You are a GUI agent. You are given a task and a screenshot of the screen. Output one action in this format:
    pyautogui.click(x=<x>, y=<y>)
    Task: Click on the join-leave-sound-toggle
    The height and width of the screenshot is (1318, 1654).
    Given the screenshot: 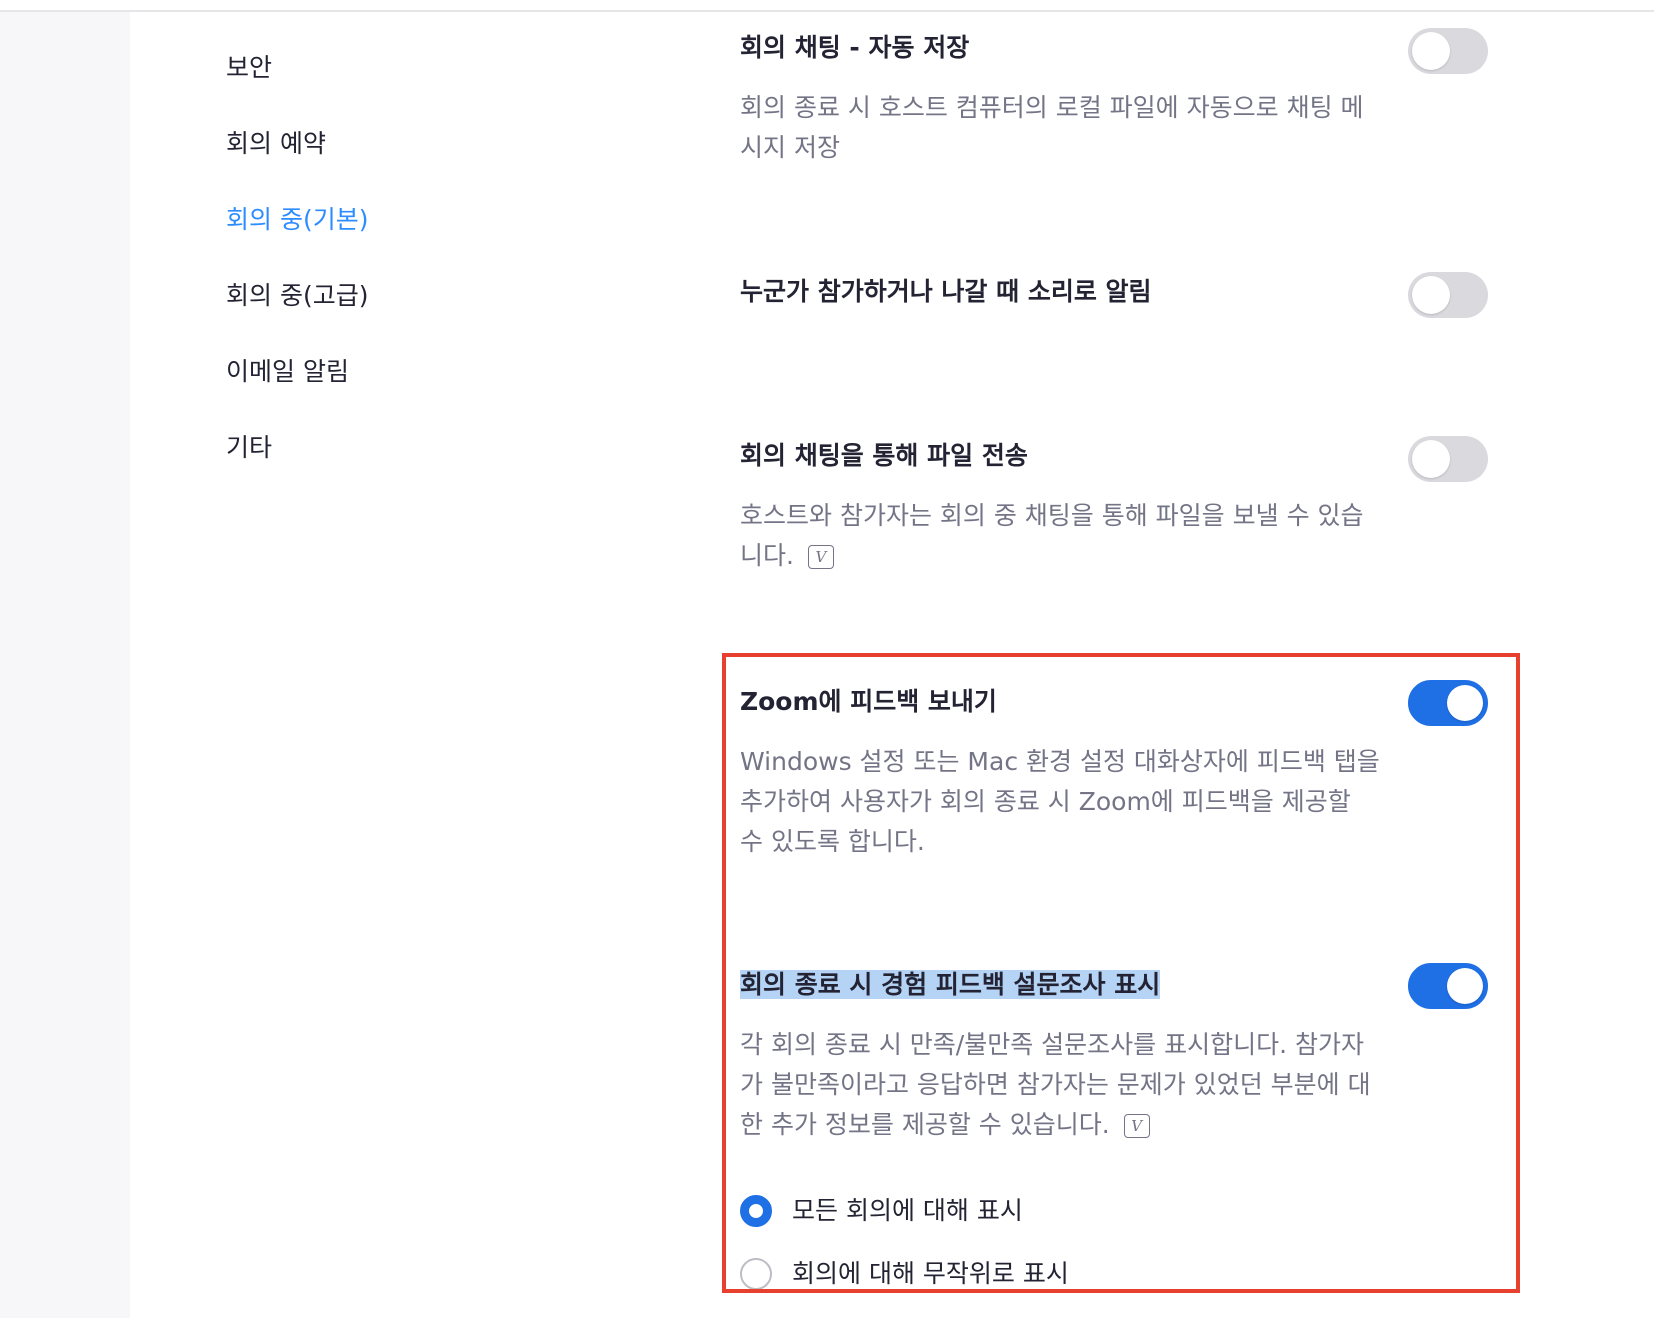 What is the action you would take?
    pyautogui.click(x=1448, y=295)
    